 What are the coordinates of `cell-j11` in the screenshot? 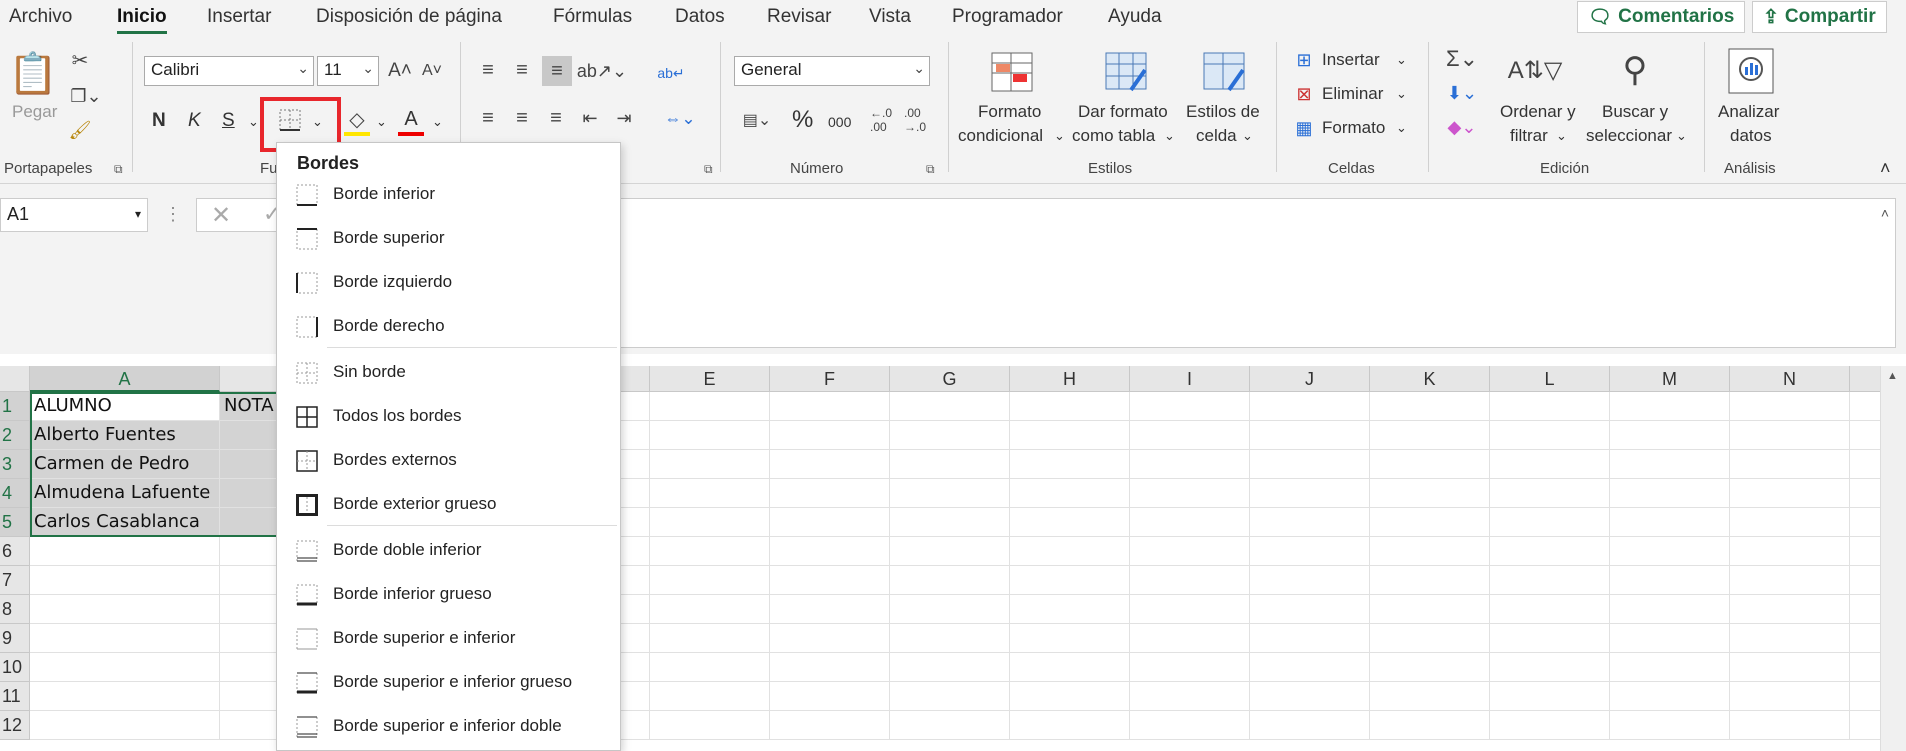 It's located at (1310, 696).